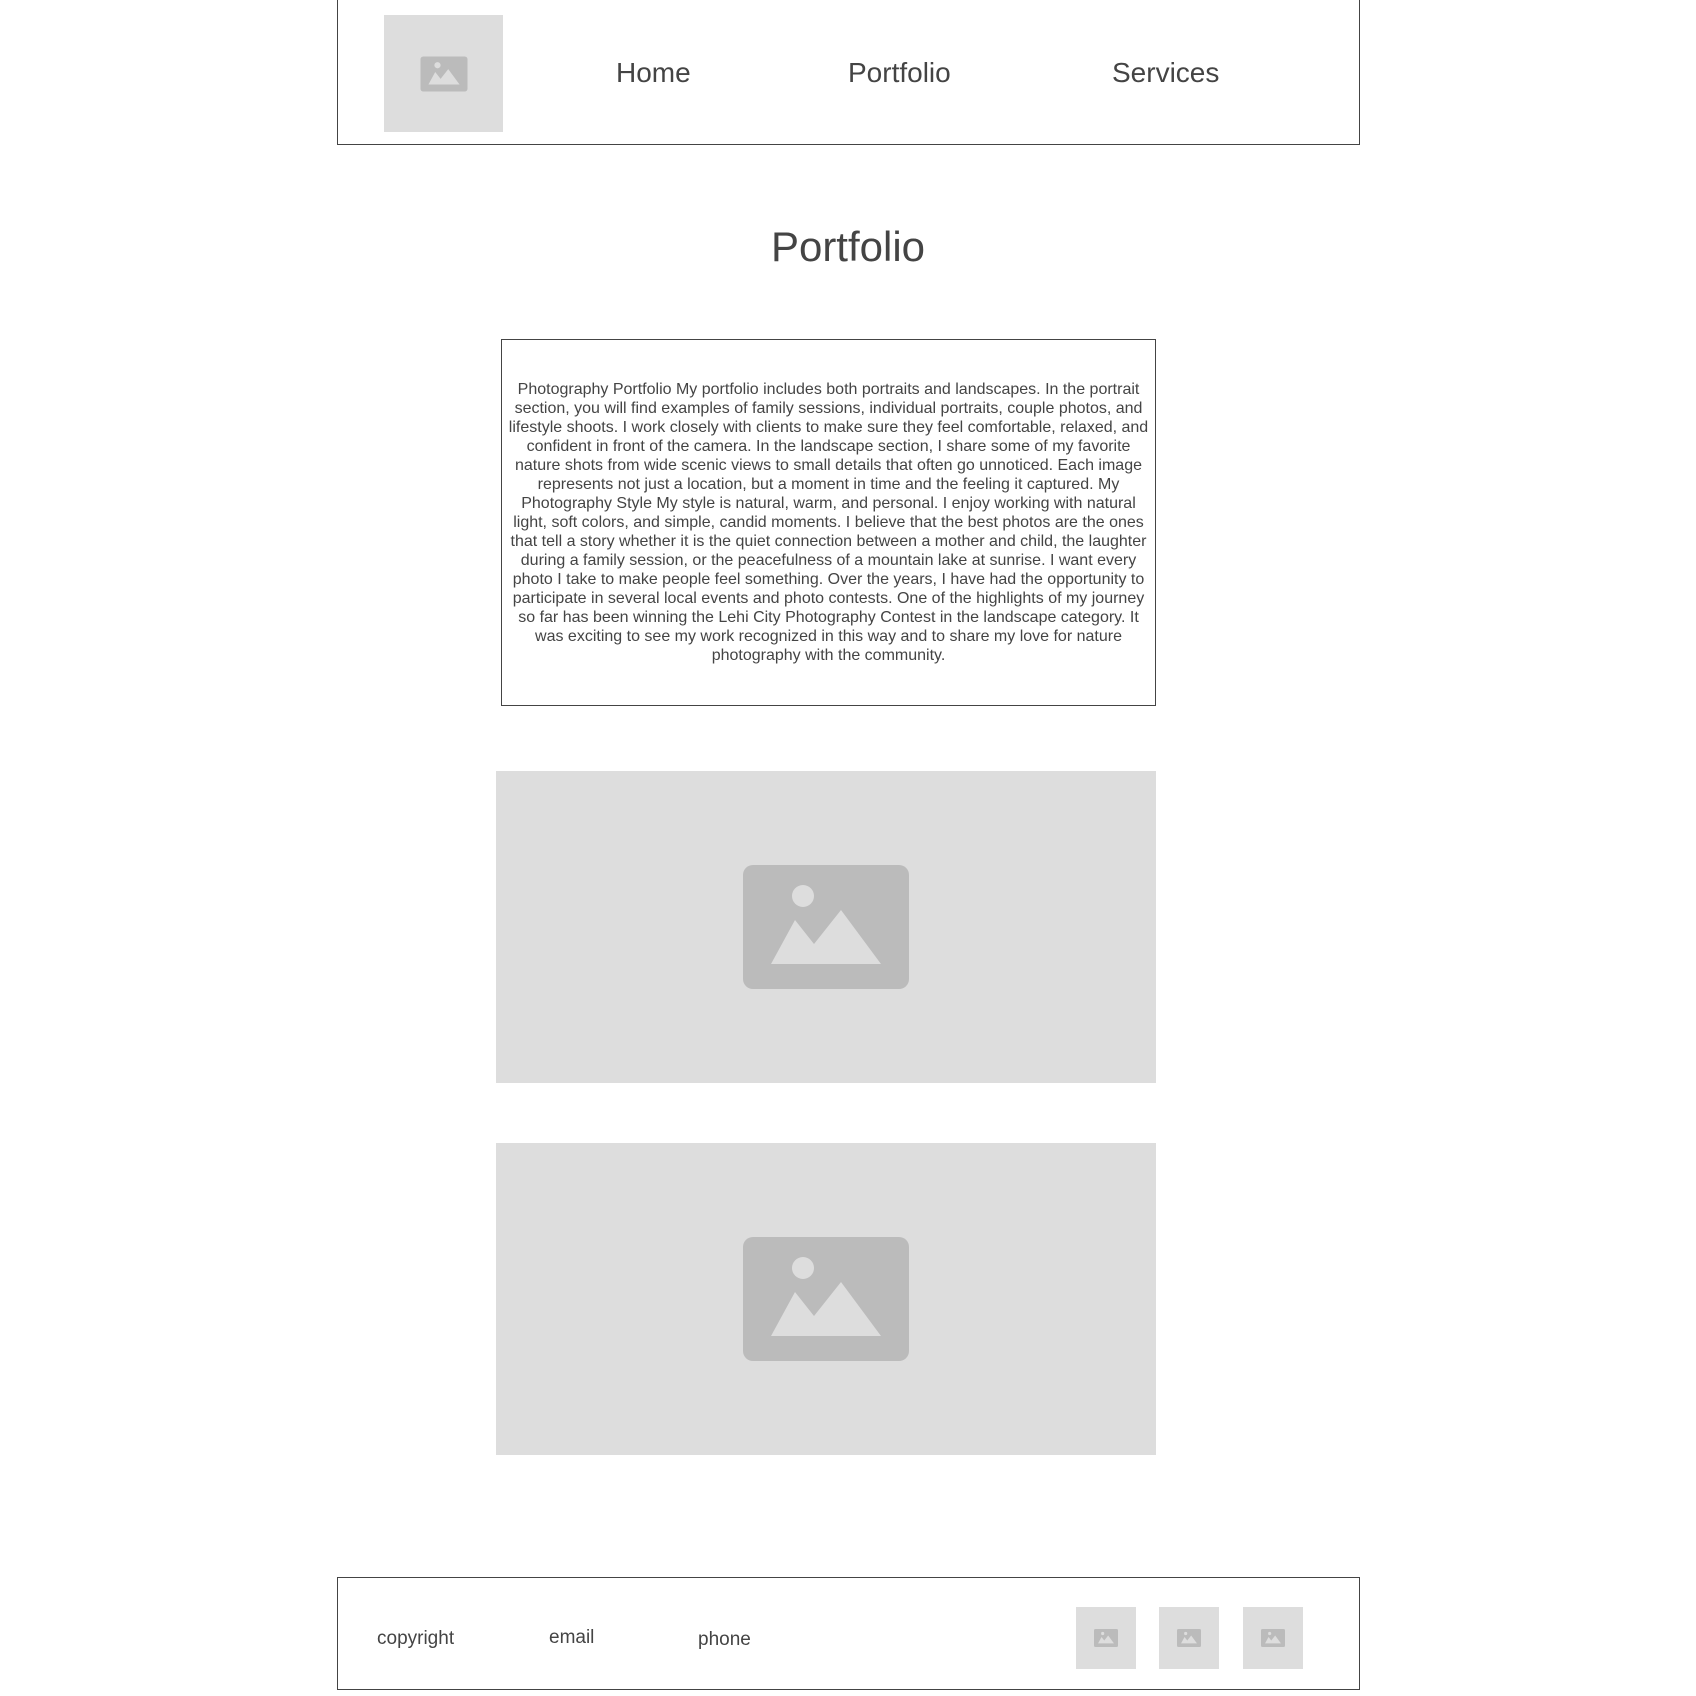  Describe the element at coordinates (899, 73) in the screenshot. I see `nav-portfolio: Portfolio` at that location.